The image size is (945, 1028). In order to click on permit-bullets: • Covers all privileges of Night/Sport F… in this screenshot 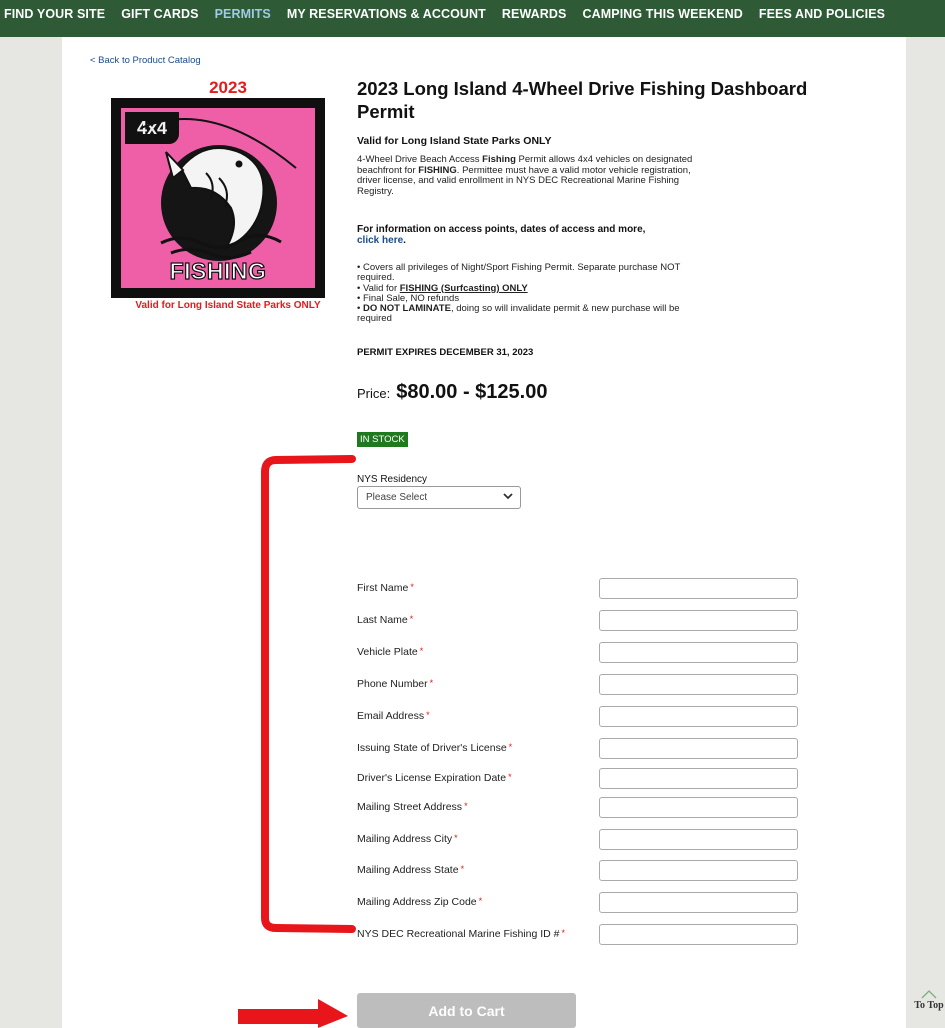, I will do `click(527, 293)`.